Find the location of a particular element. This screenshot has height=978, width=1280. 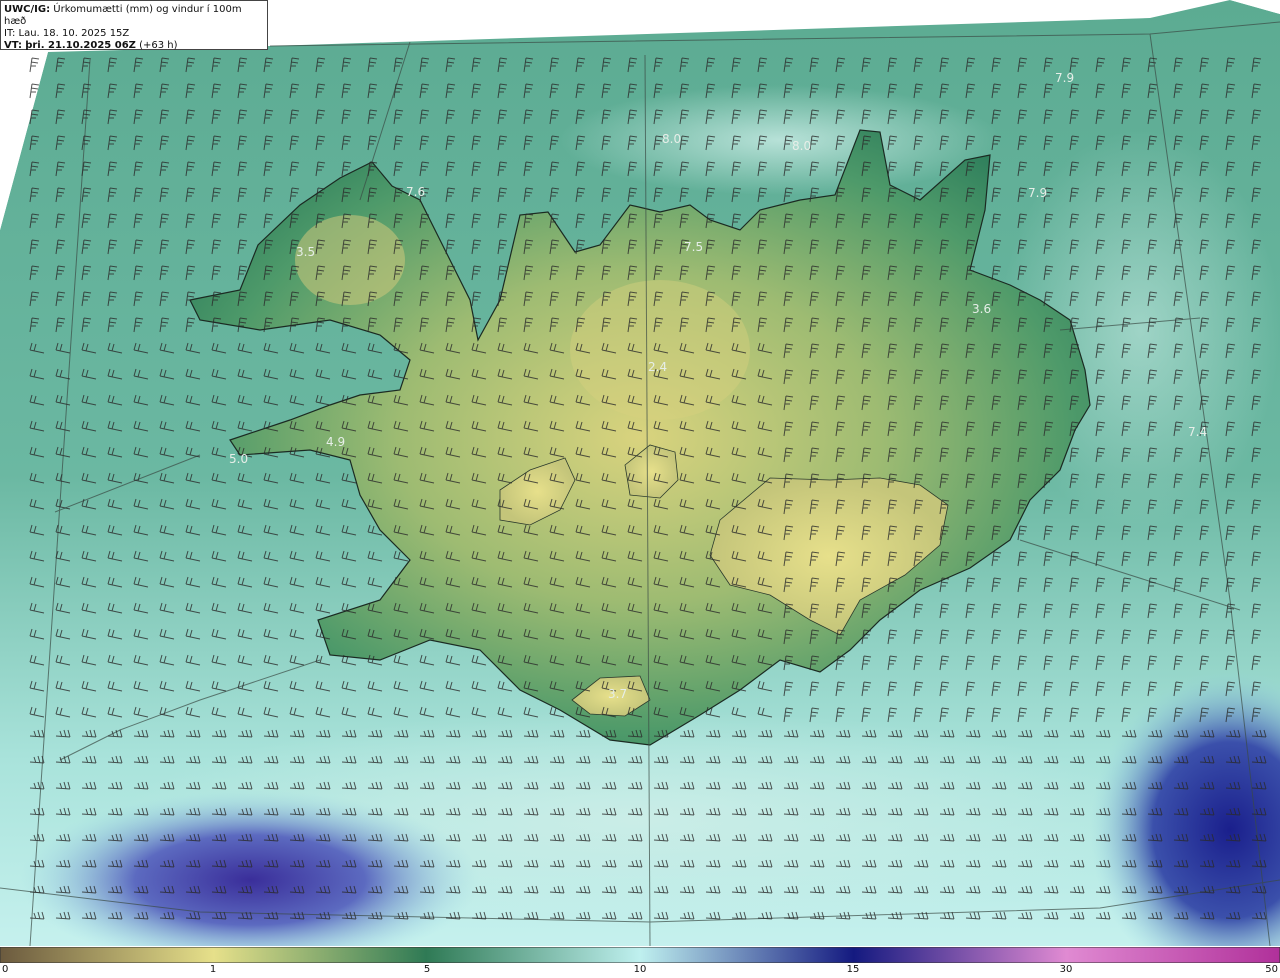

colorbar-tick: 0 is located at coordinates (5, 969).